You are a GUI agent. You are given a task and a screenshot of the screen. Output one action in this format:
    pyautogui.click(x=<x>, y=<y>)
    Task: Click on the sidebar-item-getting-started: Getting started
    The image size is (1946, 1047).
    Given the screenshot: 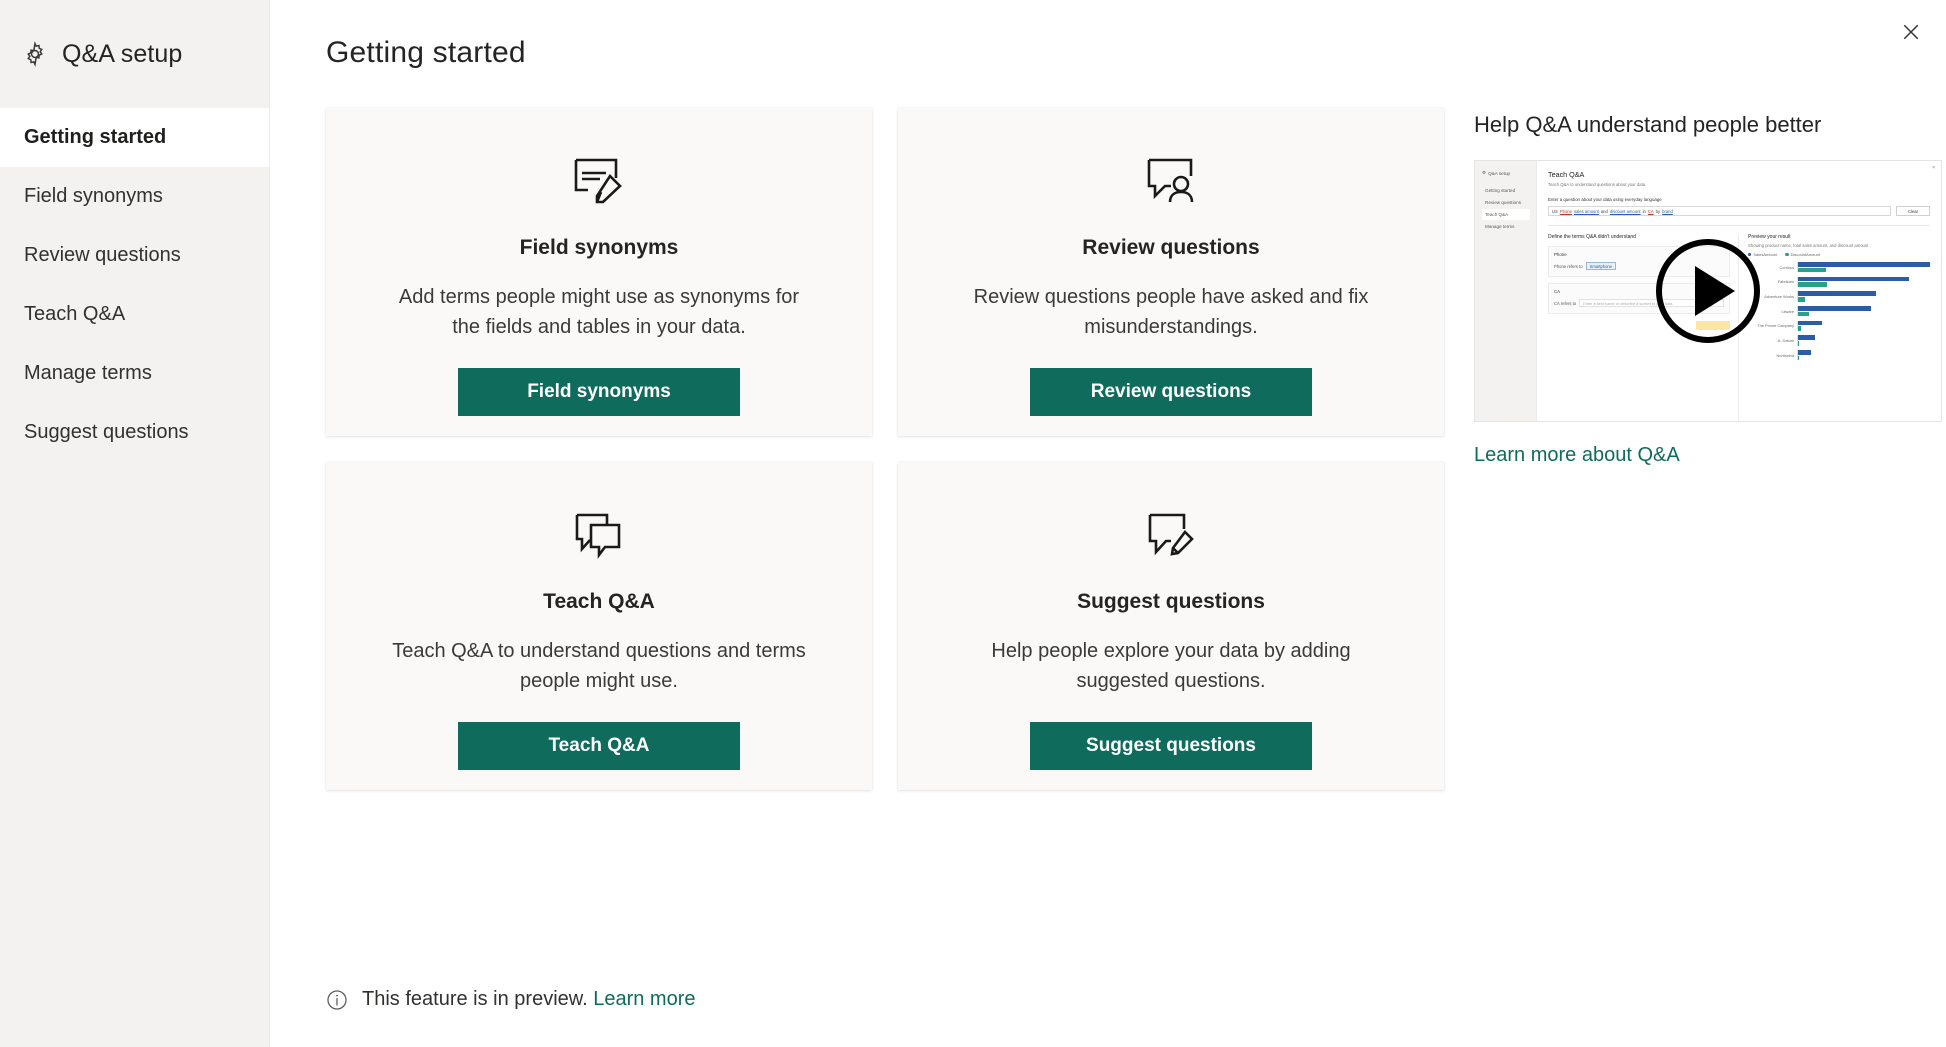 What is the action you would take?
    pyautogui.click(x=134, y=137)
    